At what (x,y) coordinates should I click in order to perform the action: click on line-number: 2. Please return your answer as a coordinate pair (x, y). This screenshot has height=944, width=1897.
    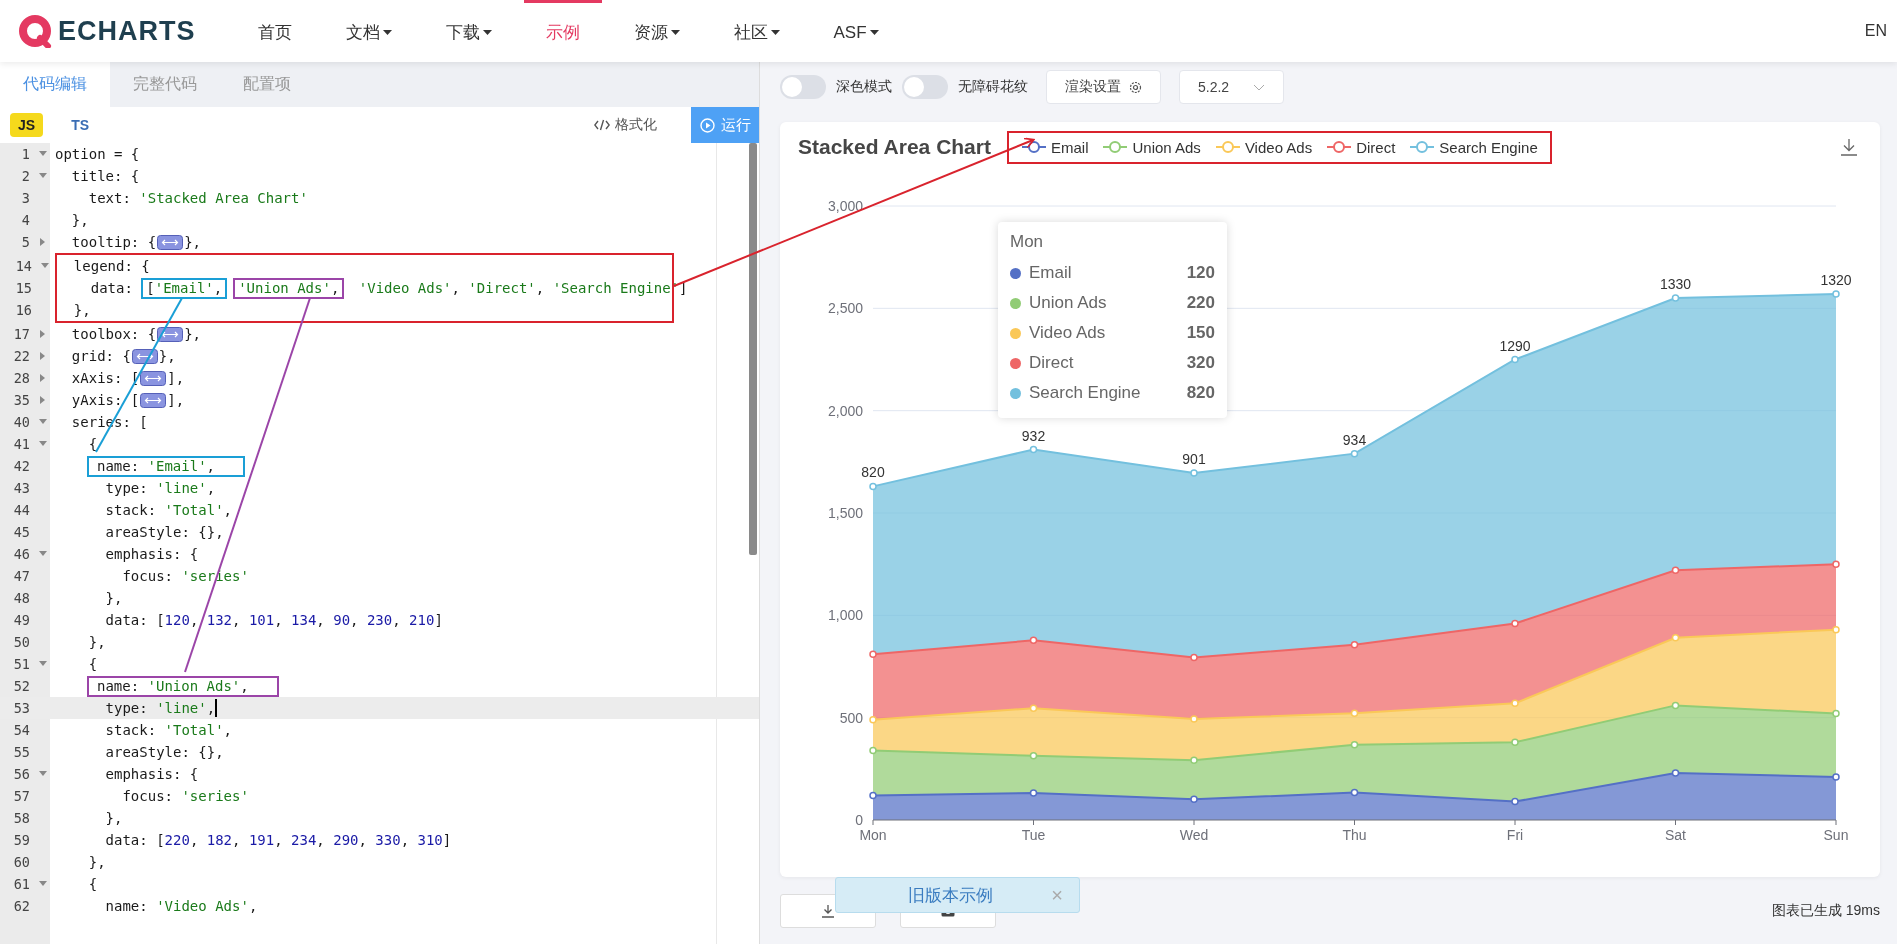
    Looking at the image, I should click on (25, 176).